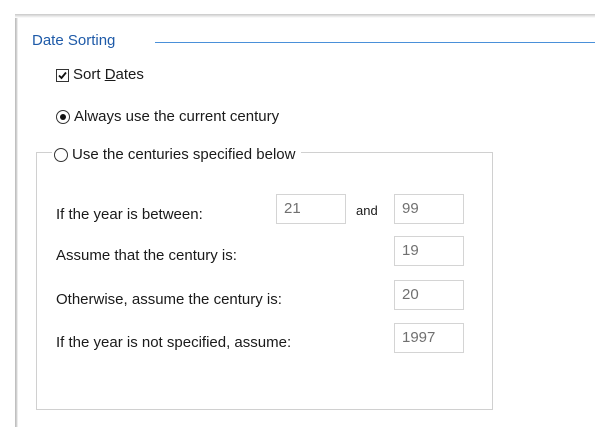 This screenshot has width=595, height=427. I want to click on unspecified-year-label: If the year is not specified, assume:, so click(174, 342).